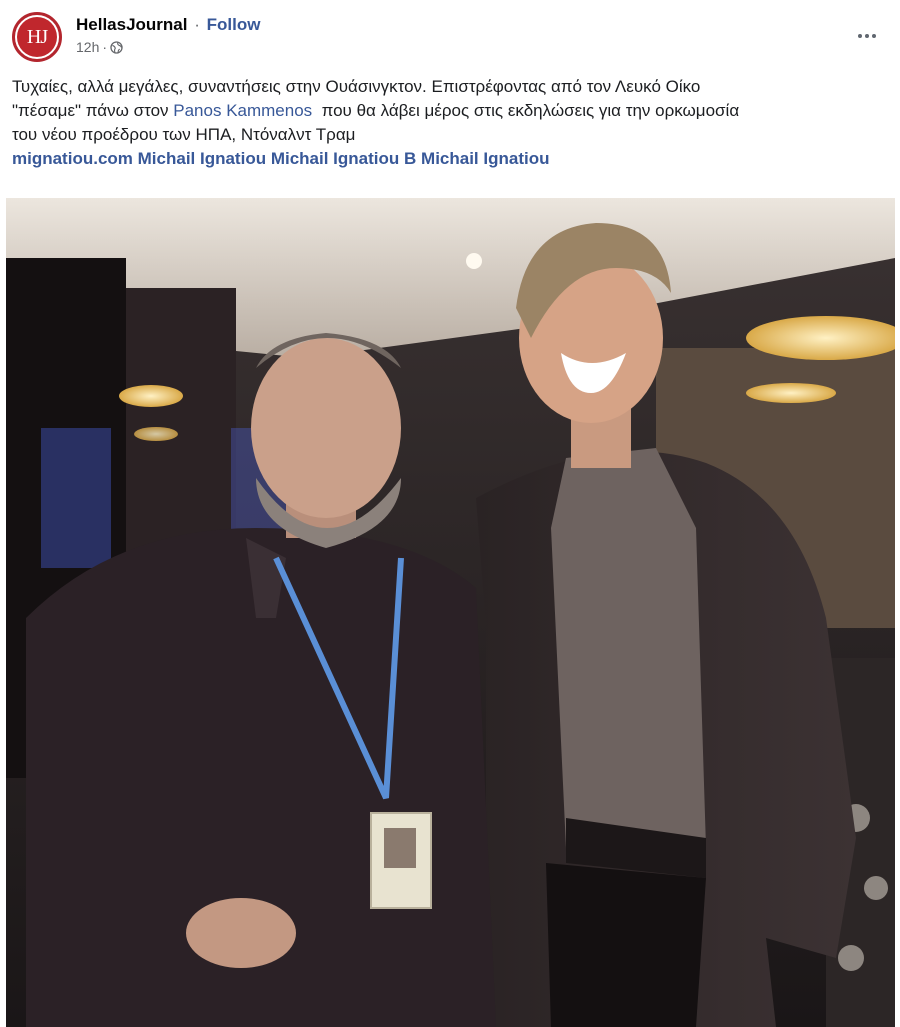  What do you see at coordinates (72, 158) in the screenshot?
I see `link-mignatiou-site: mignatiou.com` at bounding box center [72, 158].